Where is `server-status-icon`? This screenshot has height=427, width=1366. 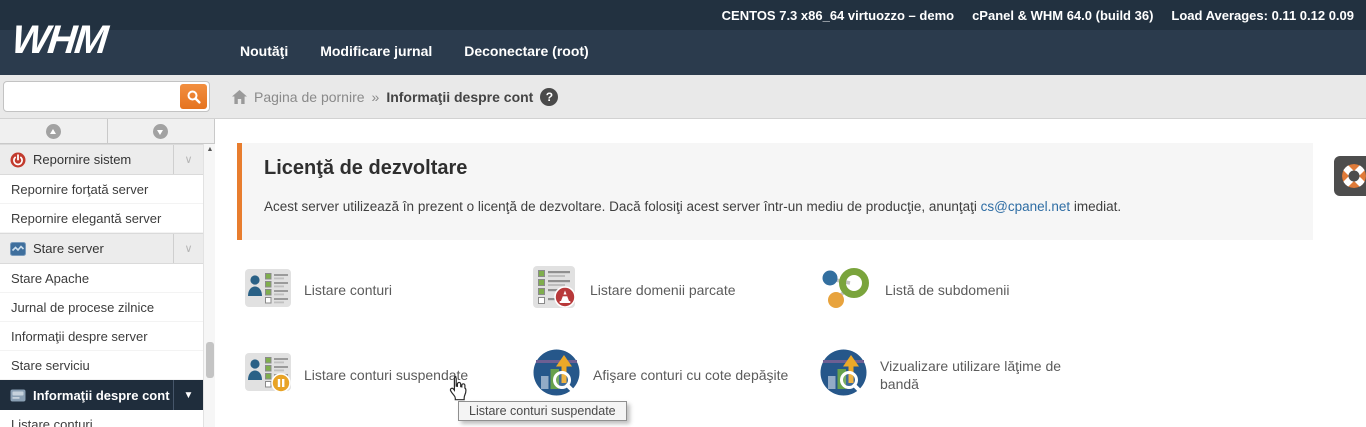
server-status-icon is located at coordinates (17, 248).